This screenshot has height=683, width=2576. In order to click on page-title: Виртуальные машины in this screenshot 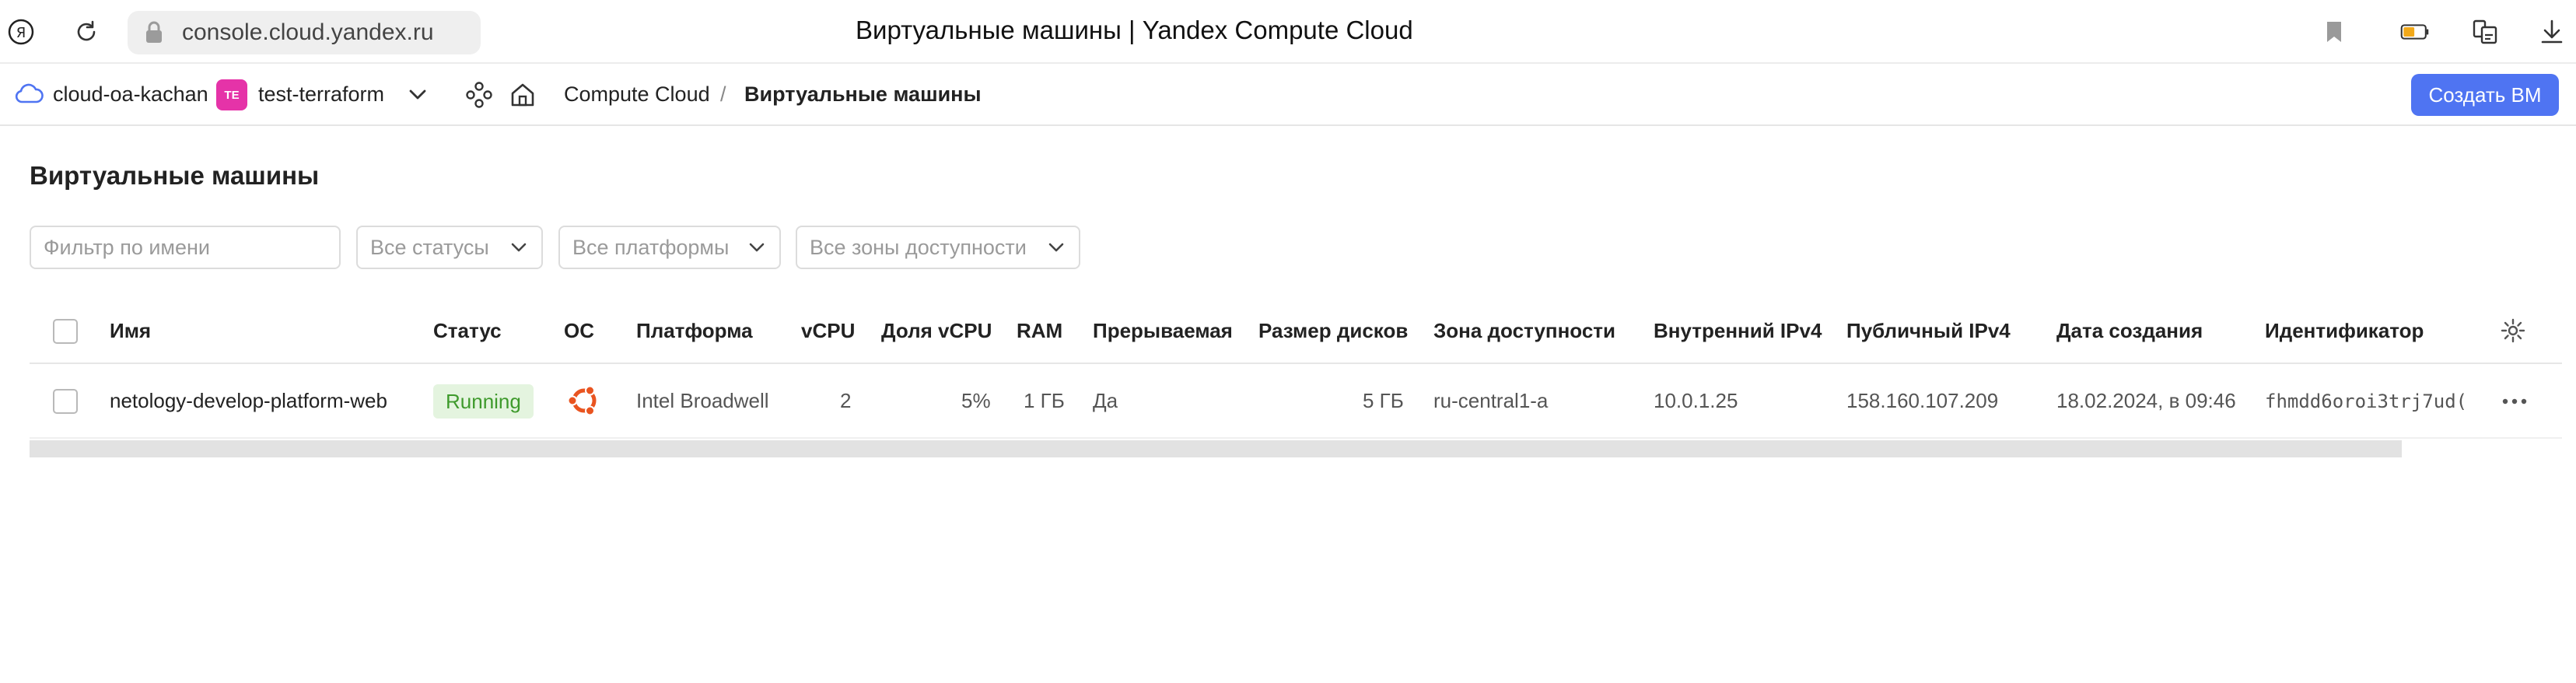, I will do `click(175, 175)`.